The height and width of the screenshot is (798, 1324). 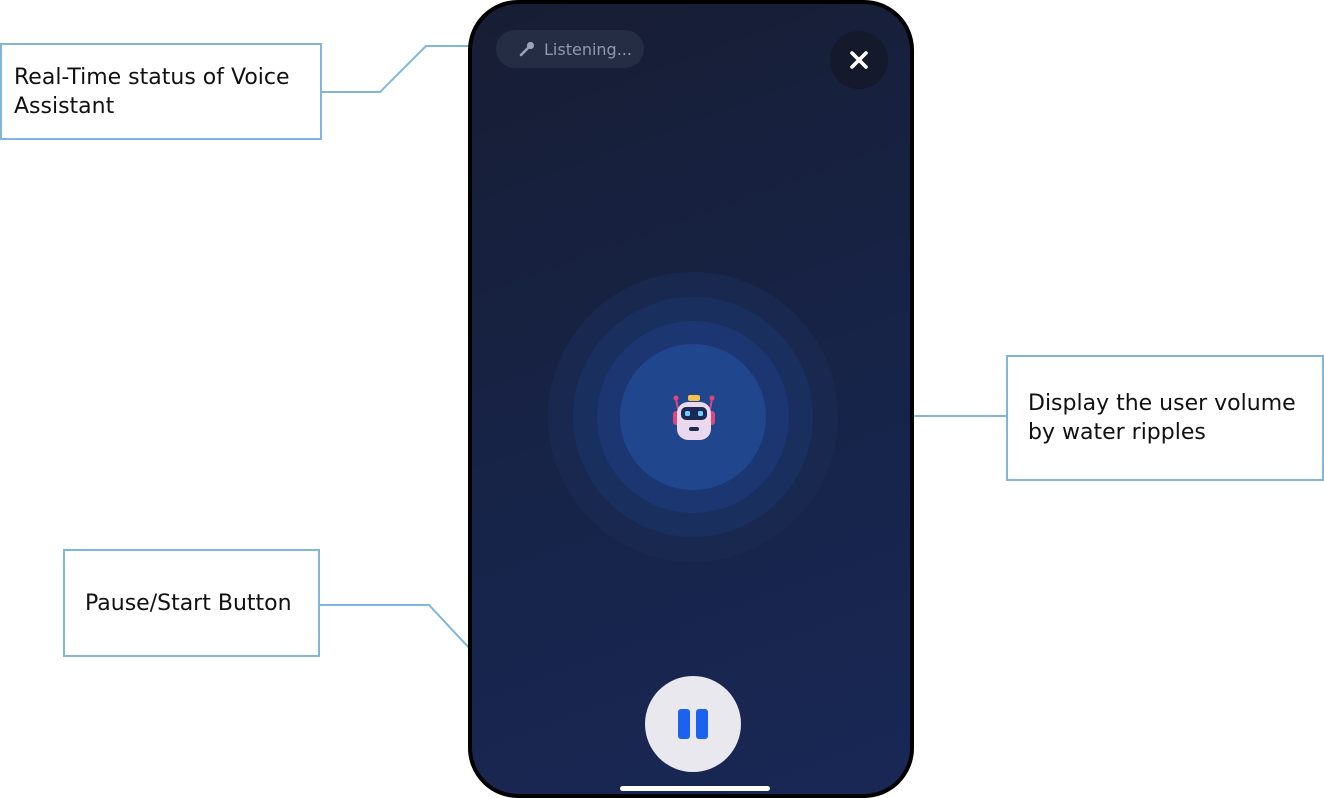 I want to click on pause-icon, so click(x=693, y=724).